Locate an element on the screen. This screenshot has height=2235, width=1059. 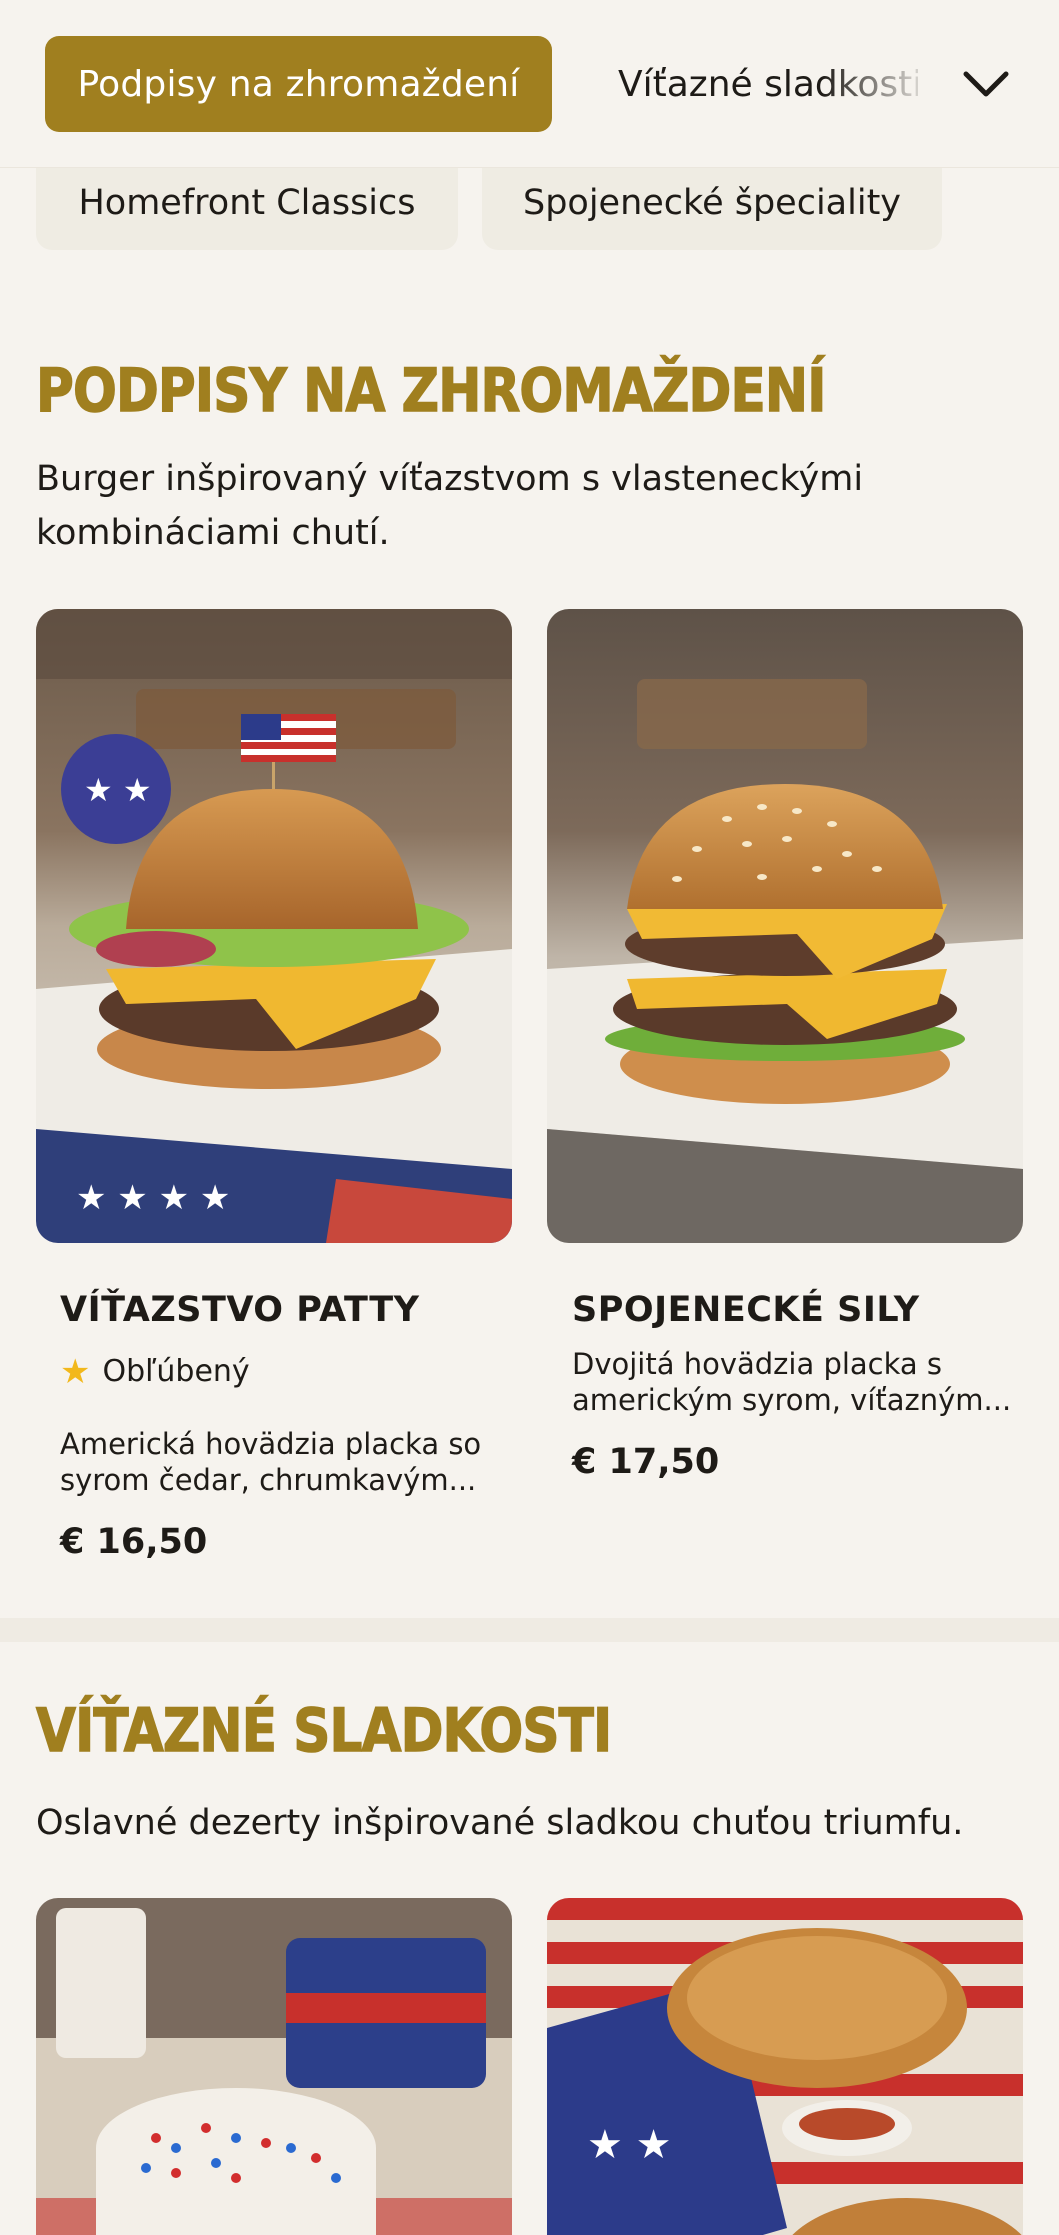
star-icon: ★ is located at coordinates (75, 1371).